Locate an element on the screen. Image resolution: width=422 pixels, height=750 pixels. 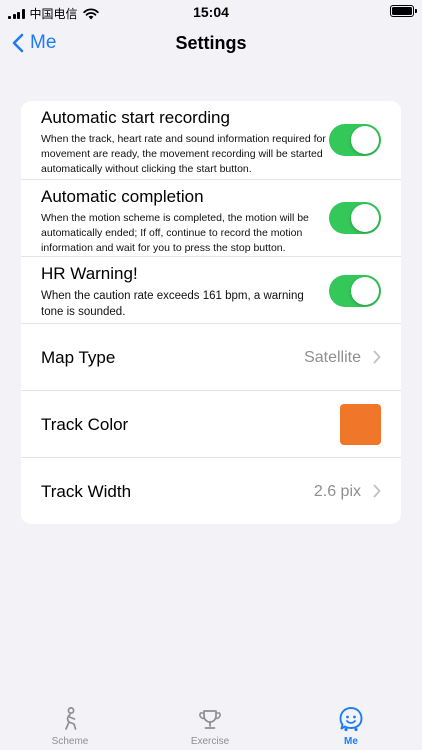
tab-exercise: Exercise is located at coordinates (210, 726).